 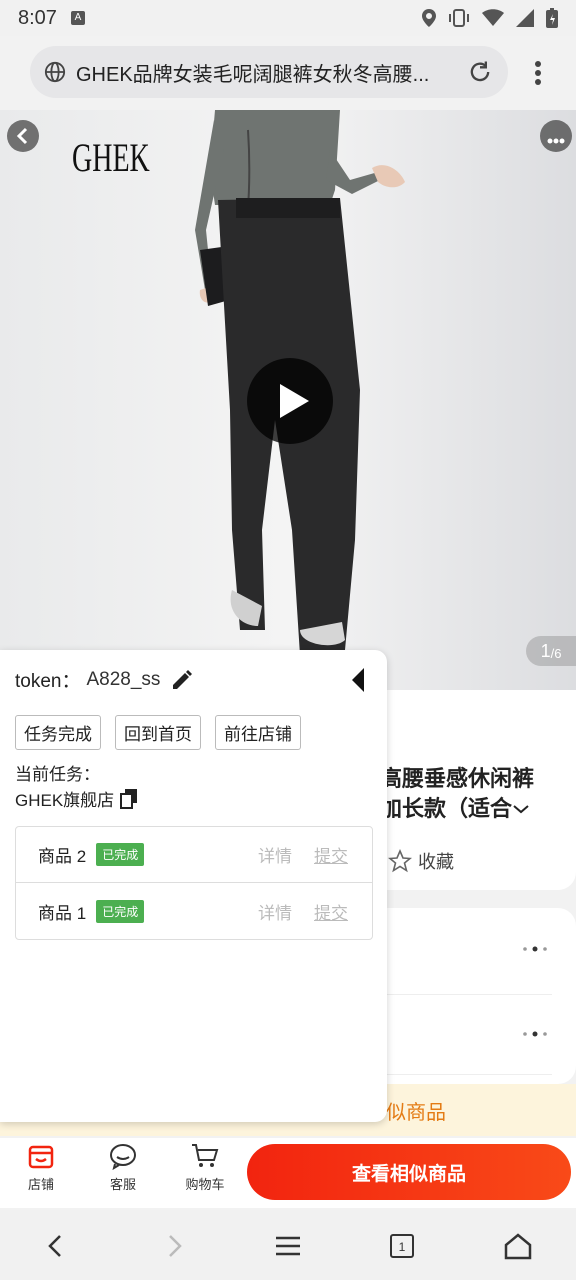 What do you see at coordinates (122, 1184) in the screenshot?
I see `service-label: 客服` at bounding box center [122, 1184].